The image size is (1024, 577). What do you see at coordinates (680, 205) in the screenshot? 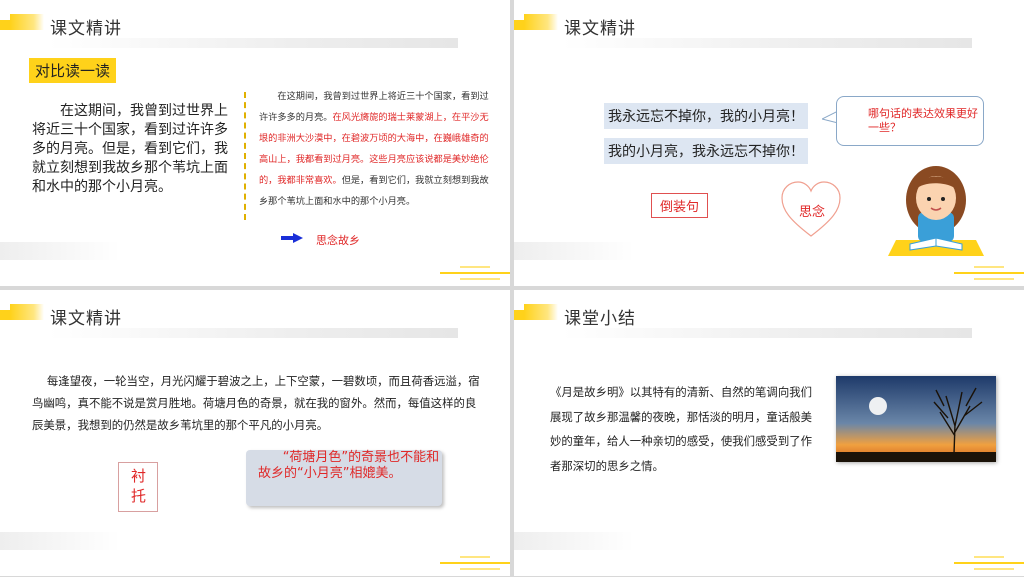
I see `inversion-tag: 倒装句` at bounding box center [680, 205].